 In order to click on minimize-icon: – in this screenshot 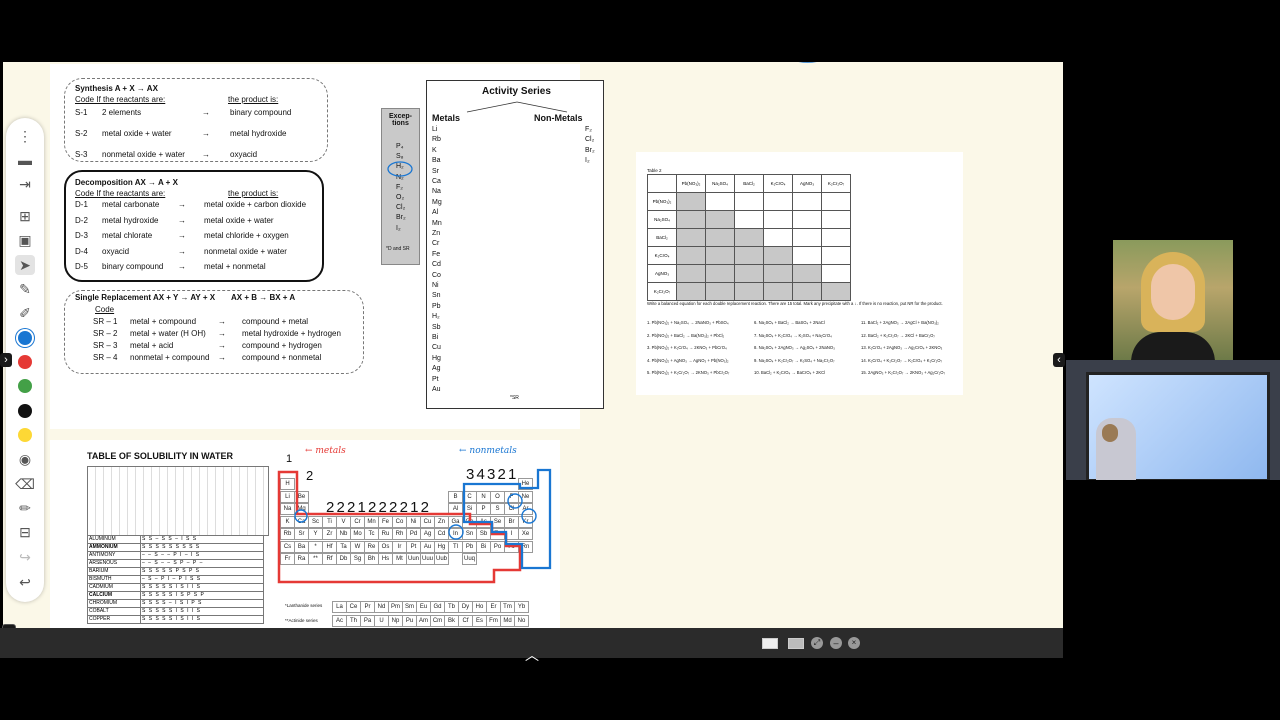, I will do `click(836, 643)`.